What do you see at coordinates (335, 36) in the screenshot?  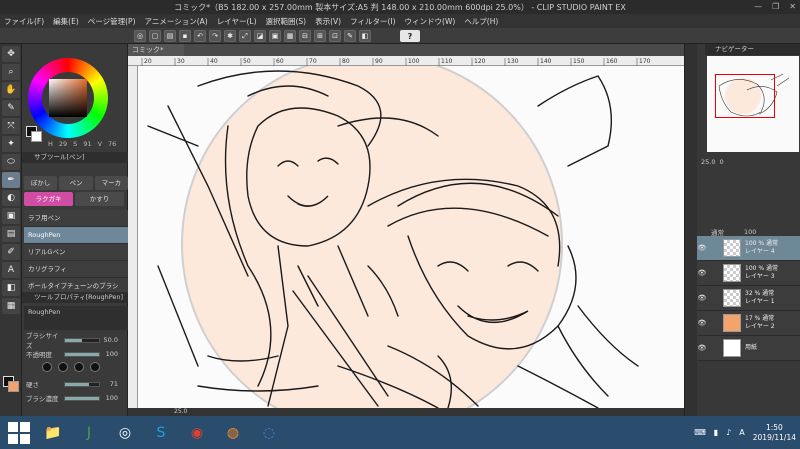 I see `snap-grid-icon: ⊡` at bounding box center [335, 36].